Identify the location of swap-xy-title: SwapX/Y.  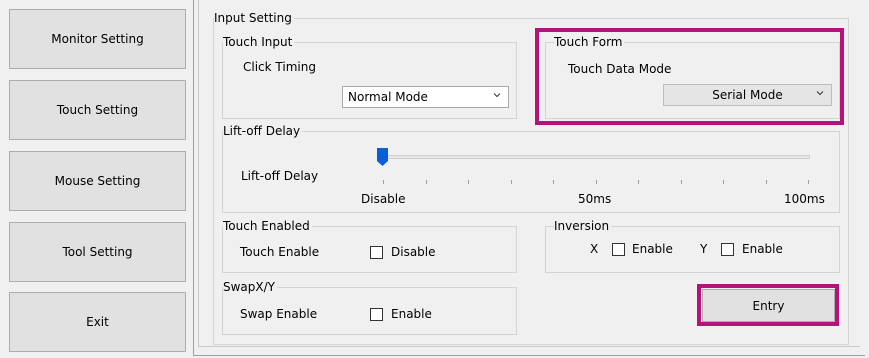
(250, 287).